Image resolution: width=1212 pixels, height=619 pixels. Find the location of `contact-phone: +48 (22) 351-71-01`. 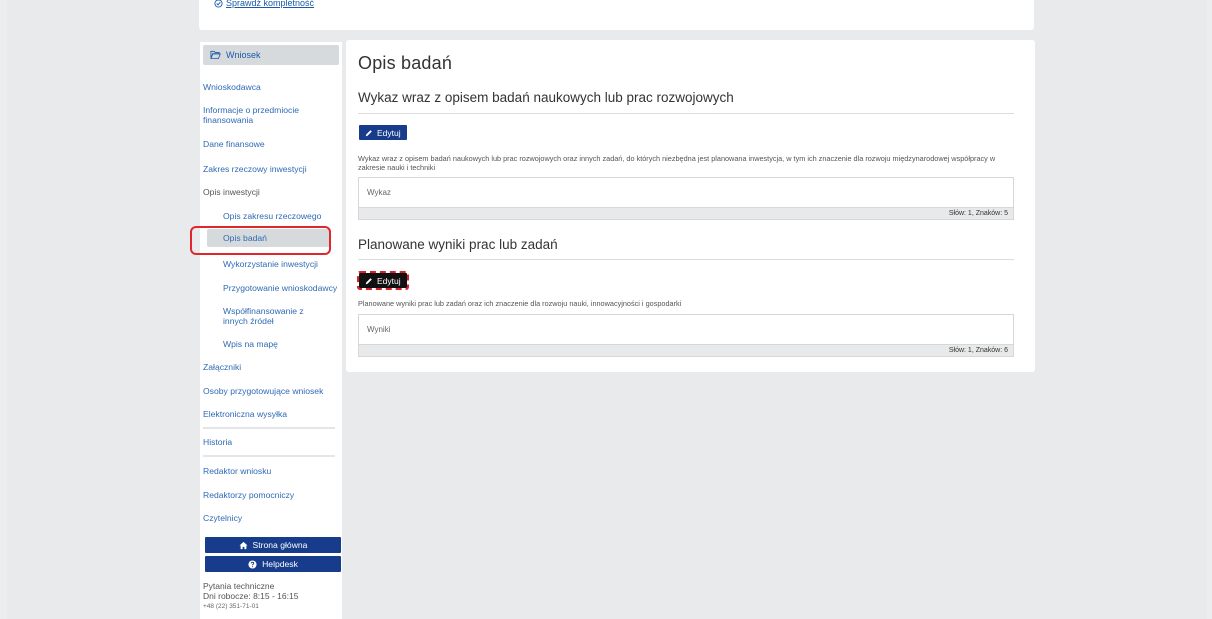

contact-phone: +48 (22) 351-71-01 is located at coordinates (231, 606).